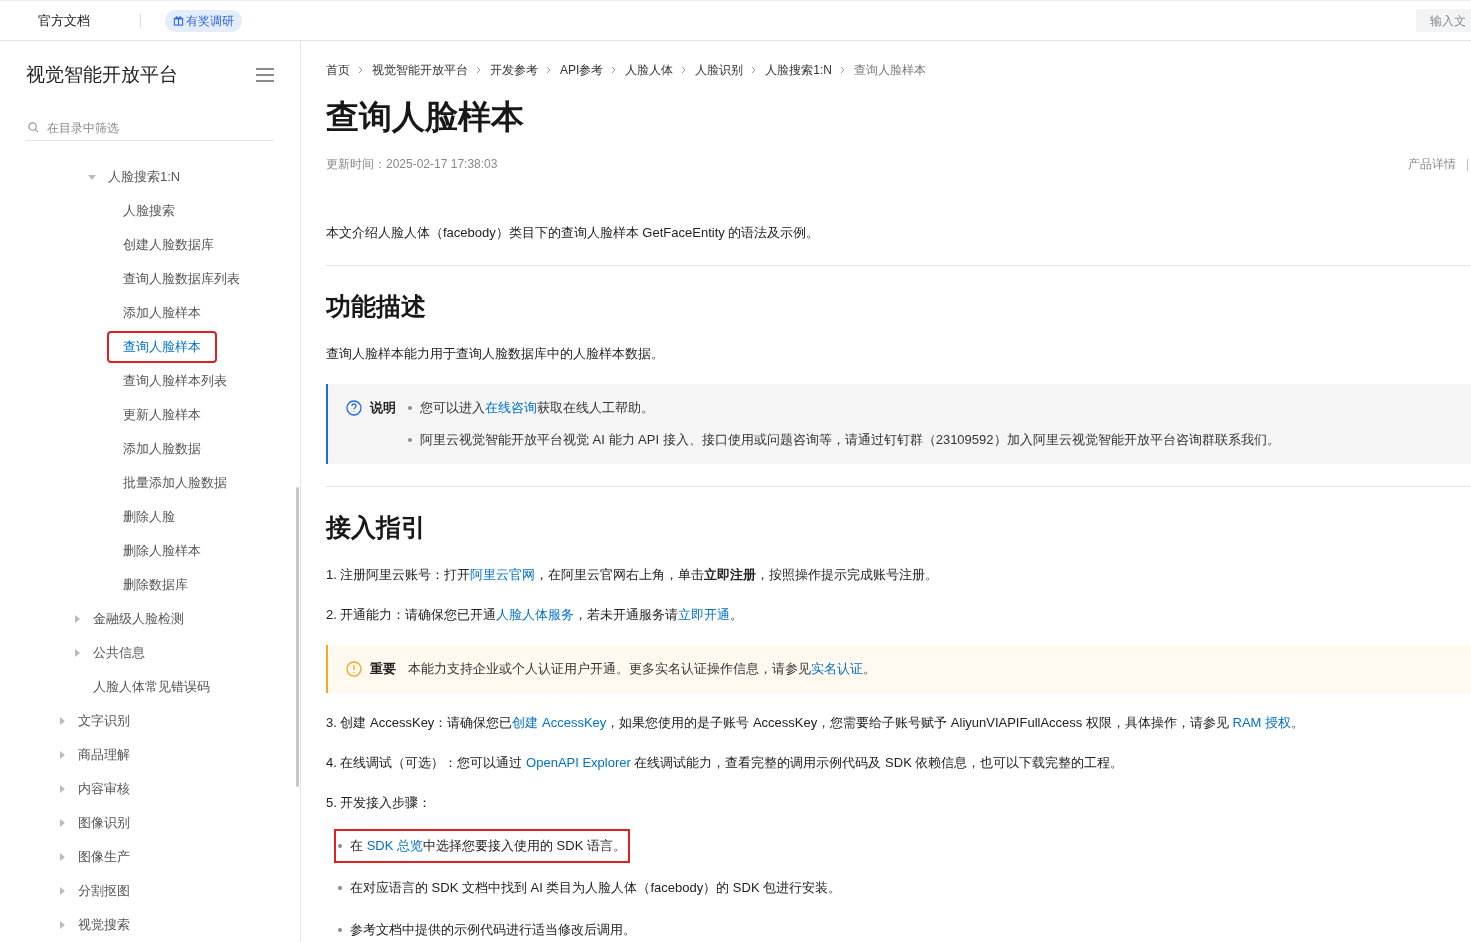 The height and width of the screenshot is (942, 1471). I want to click on note-text: 阿里云视觉智能开放平台视觉 AI 能力 API 接入、接口使用或问题咨询等，请通过钉钉群（23109592）加入阿里云视觉智能开放平台咨询群联系我们。, so click(850, 439).